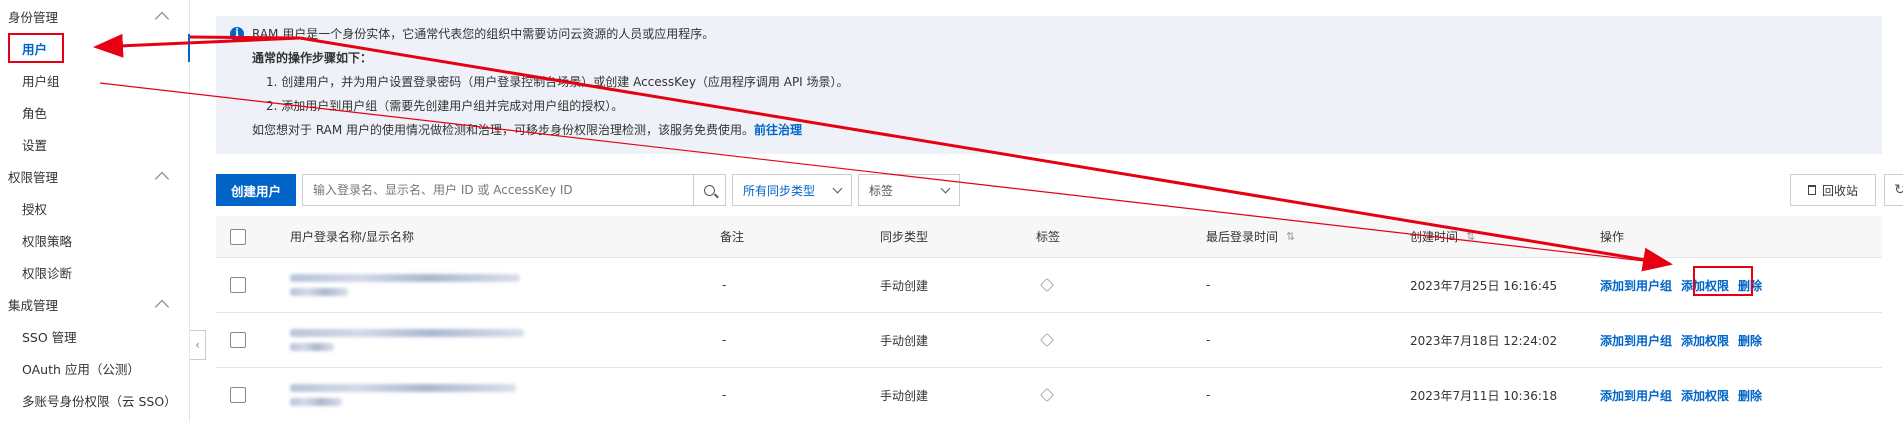 Image resolution: width=1903 pixels, height=422 pixels. I want to click on sidebar-collapse-button: ‹, so click(198, 345).